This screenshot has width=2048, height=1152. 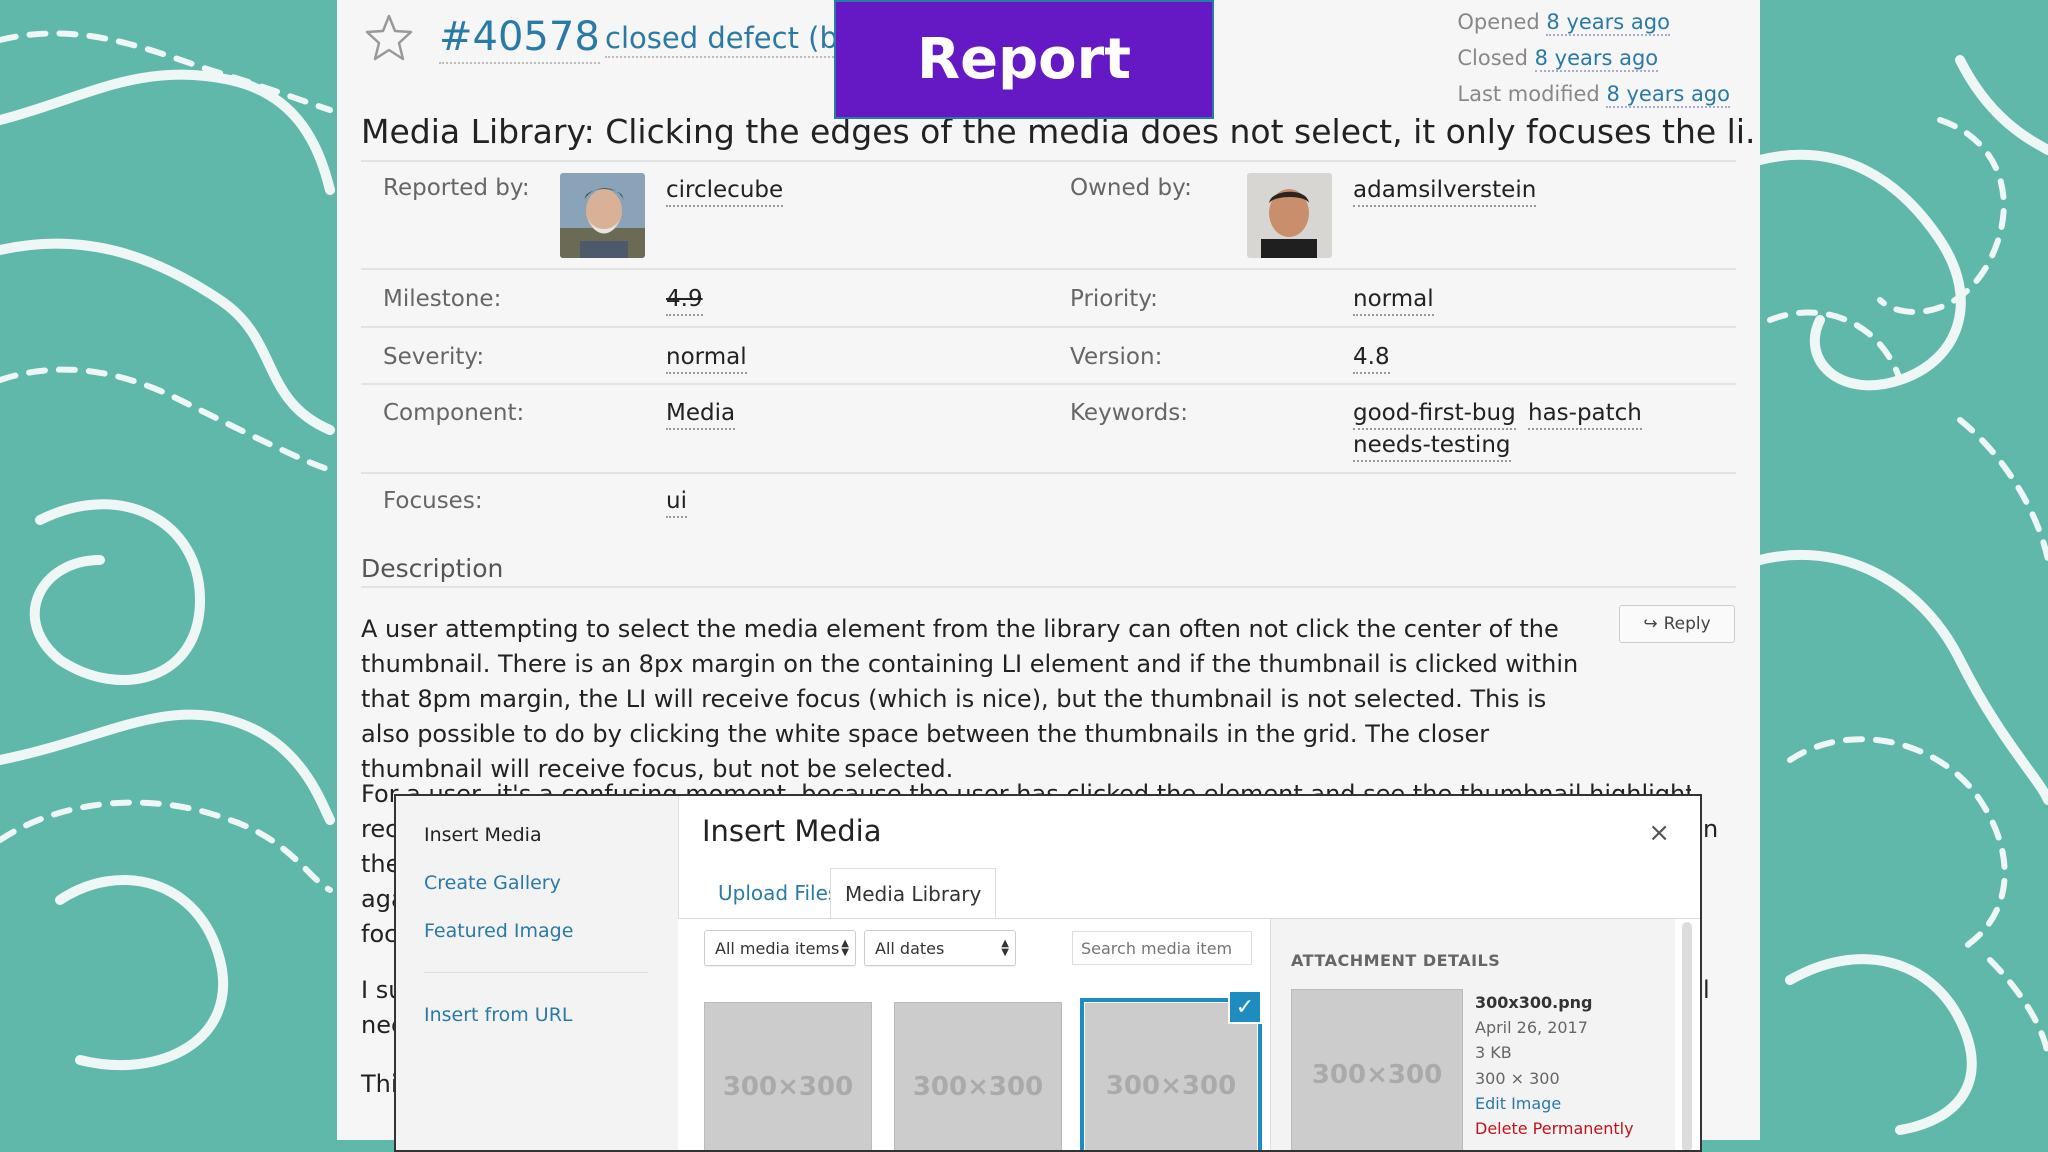 What do you see at coordinates (684, 300) in the screenshot?
I see `milestone-value: 4.9` at bounding box center [684, 300].